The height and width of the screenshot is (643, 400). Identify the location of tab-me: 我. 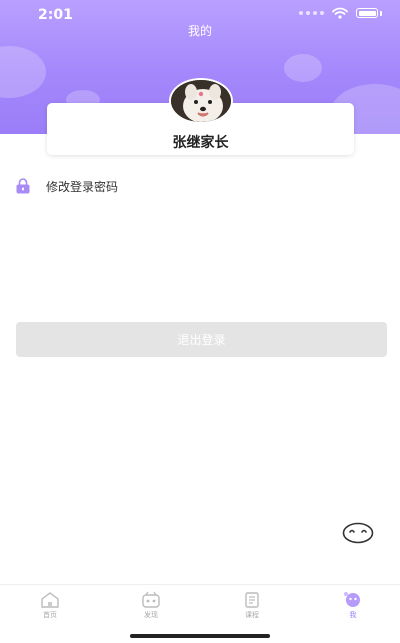
(353, 605).